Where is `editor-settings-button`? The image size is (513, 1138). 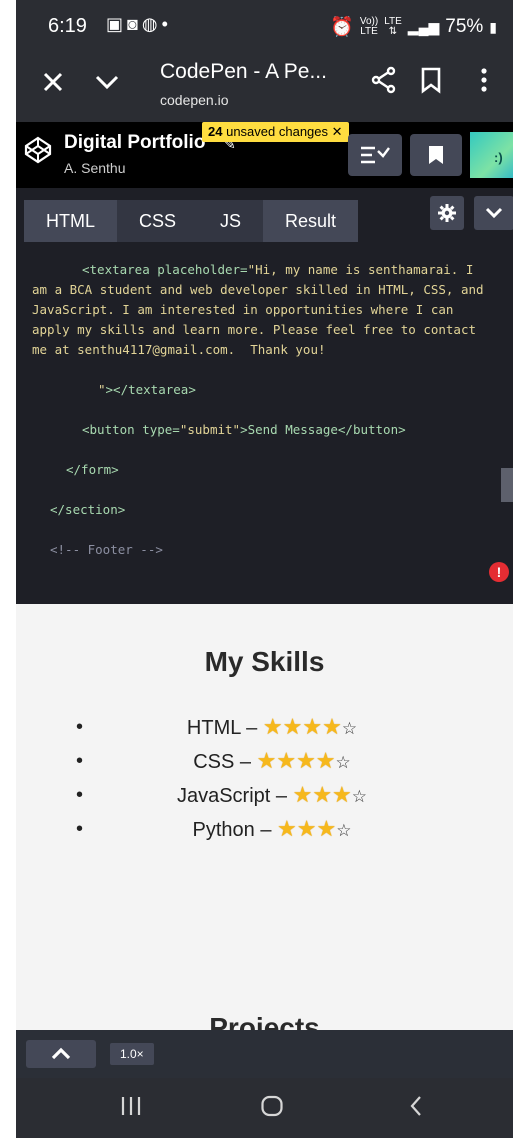
editor-settings-button is located at coordinates (447, 213).